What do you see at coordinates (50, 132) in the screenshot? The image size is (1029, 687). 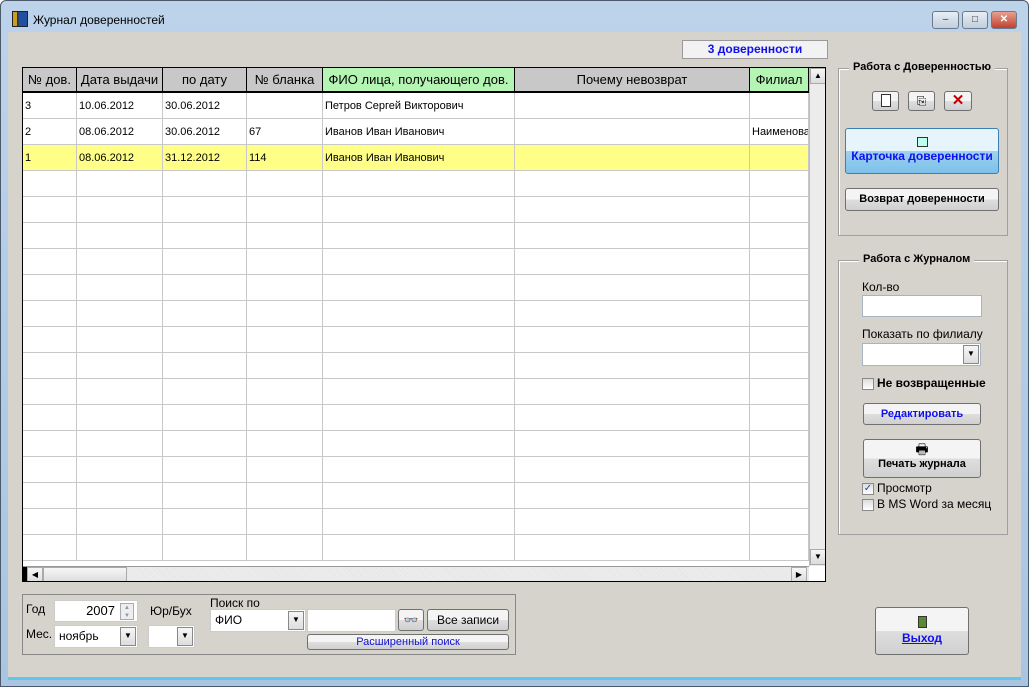 I see `table-cell: 2` at bounding box center [50, 132].